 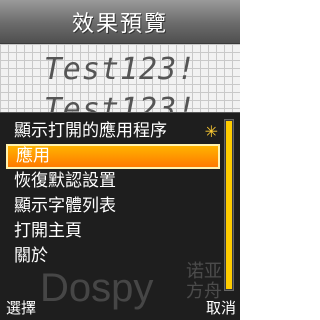 What do you see at coordinates (90, 131) in the screenshot?
I see `menu-item-label: 顯示打開的應用程序` at bounding box center [90, 131].